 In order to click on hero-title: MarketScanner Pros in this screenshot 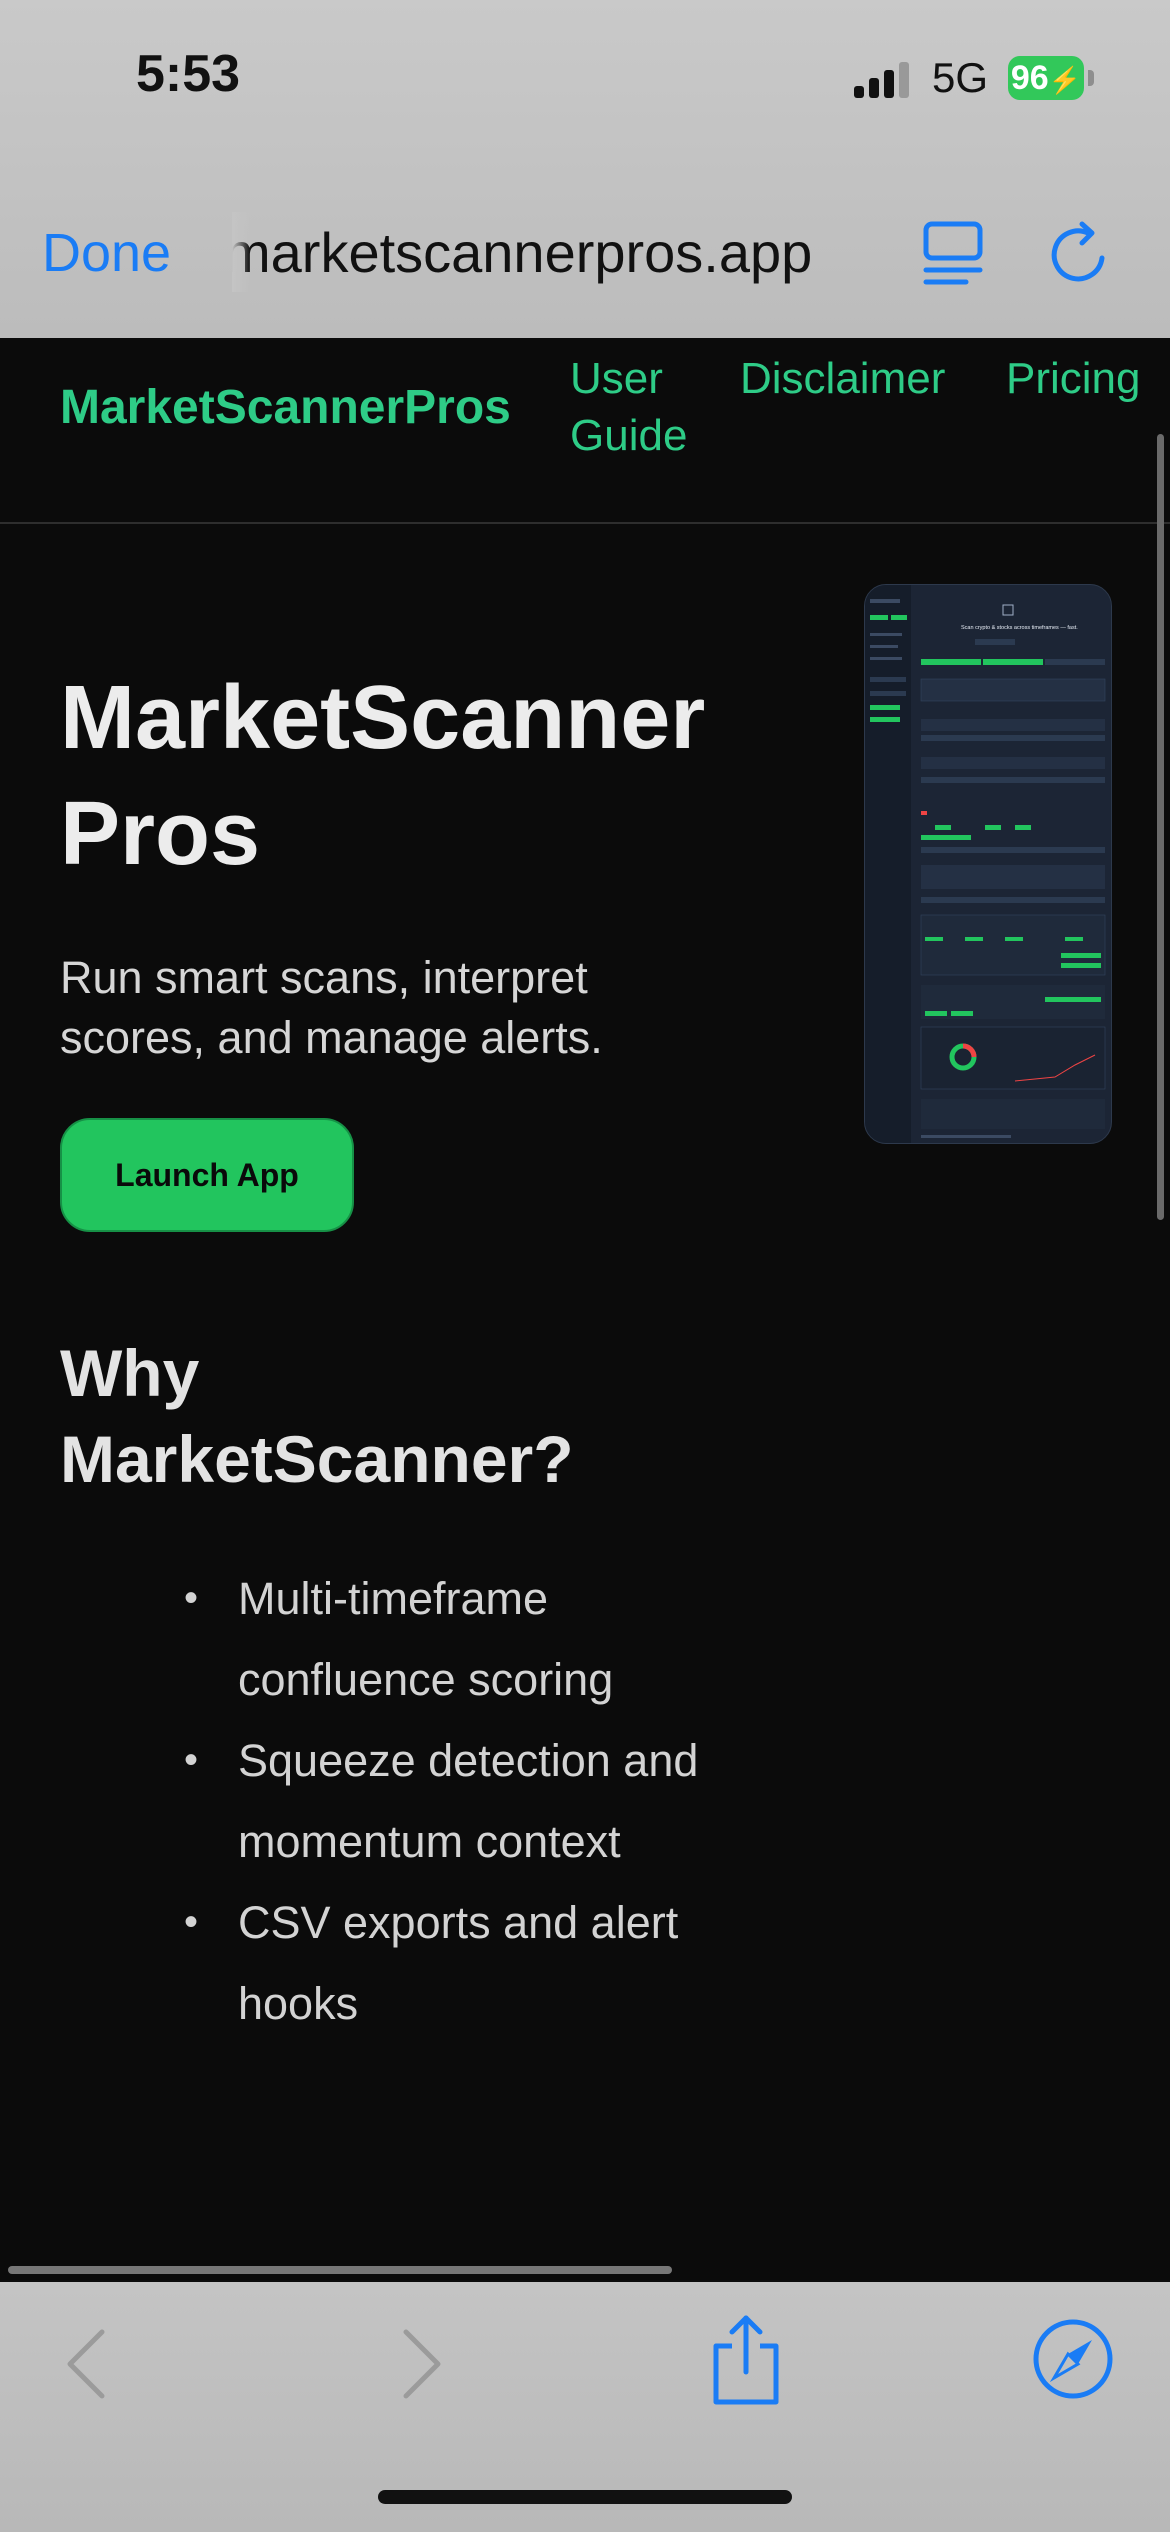, I will do `click(410, 776)`.